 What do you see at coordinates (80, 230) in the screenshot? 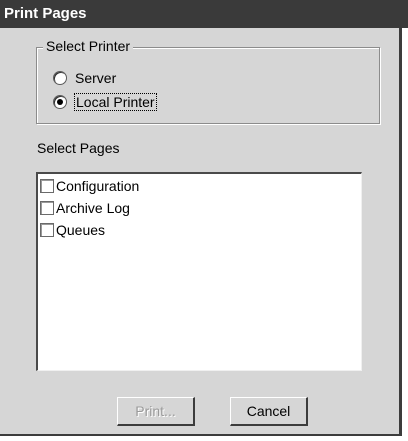
I see `list-item-label: Queues` at bounding box center [80, 230].